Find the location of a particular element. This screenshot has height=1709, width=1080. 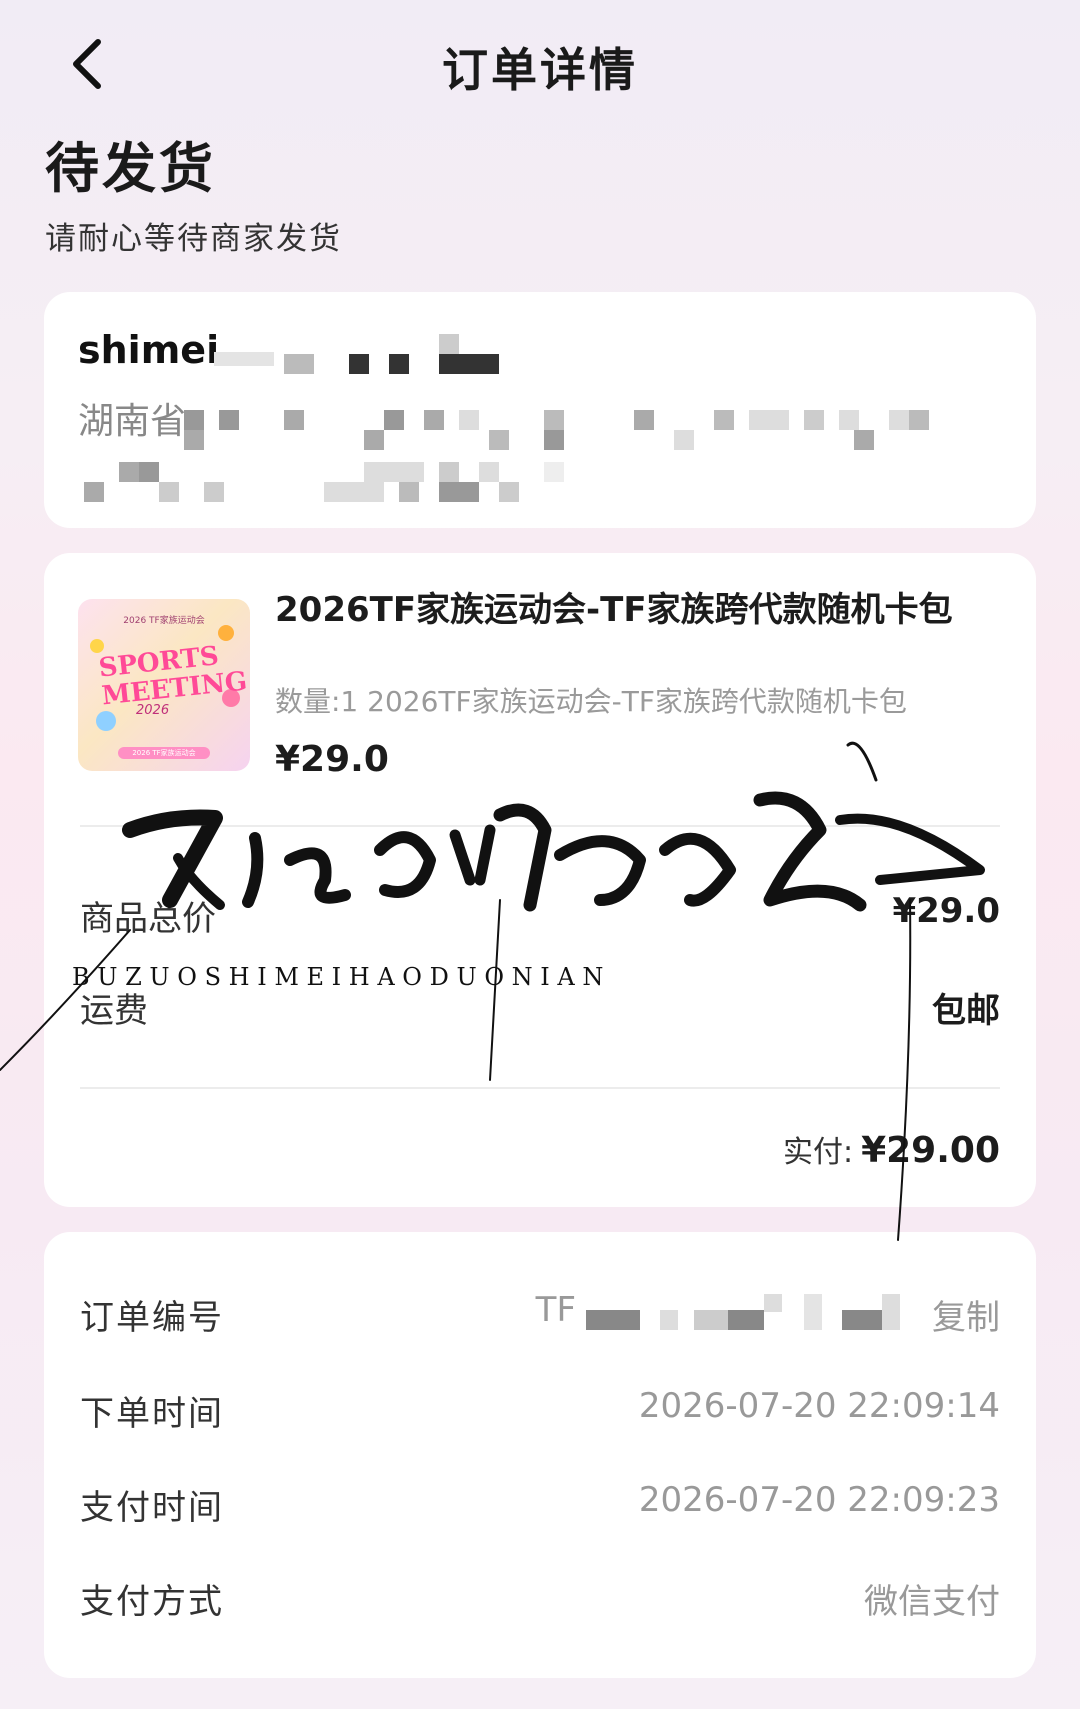

product-price: ¥29.0 is located at coordinates (332, 759).